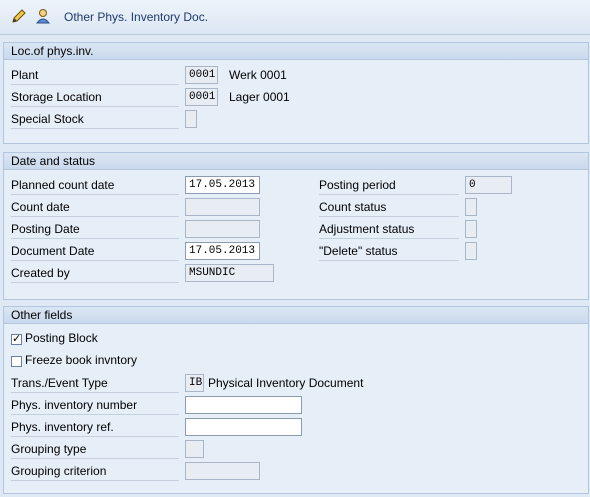  Describe the element at coordinates (95, 383) in the screenshot. I see `trans-event-type-label: Trans./Event Type` at that location.